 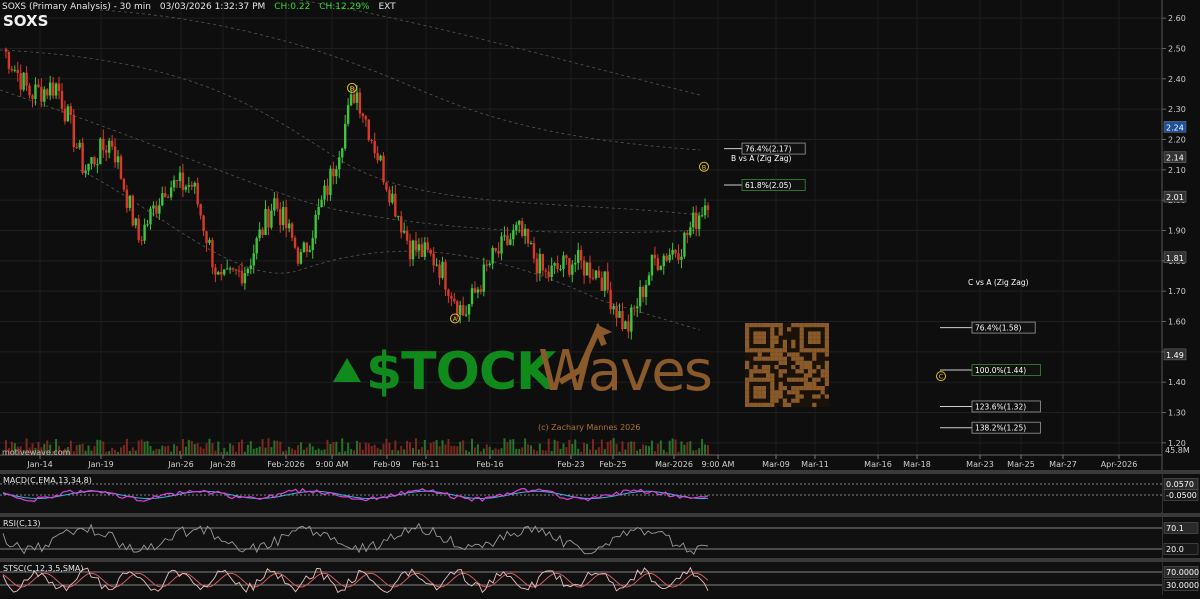 I want to click on indicator-pane, so click(x=581, y=493).